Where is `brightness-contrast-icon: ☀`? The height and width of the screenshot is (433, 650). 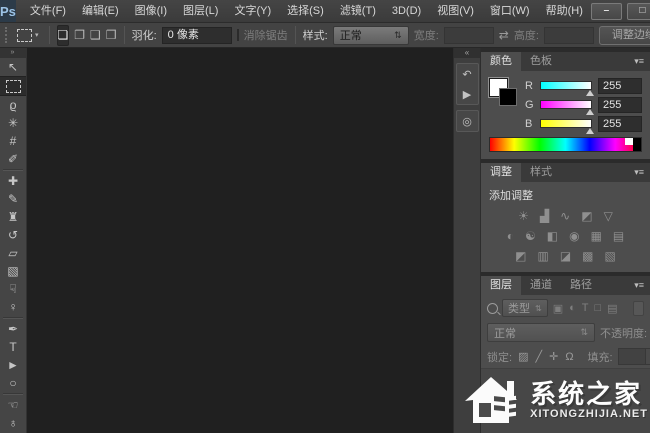
brightness-contrast-icon: ☀ is located at coordinates (523, 216).